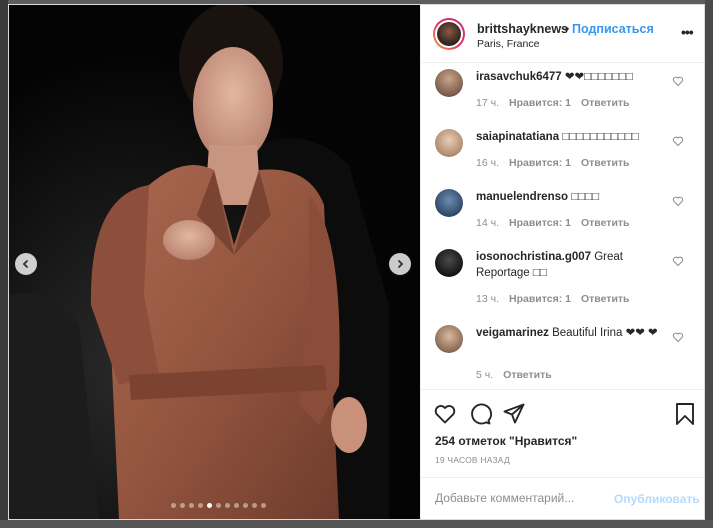 The height and width of the screenshot is (528, 713). Describe the element at coordinates (506, 441) in the screenshot. I see `likes-count: 254 отметок "Нравится"` at that location.